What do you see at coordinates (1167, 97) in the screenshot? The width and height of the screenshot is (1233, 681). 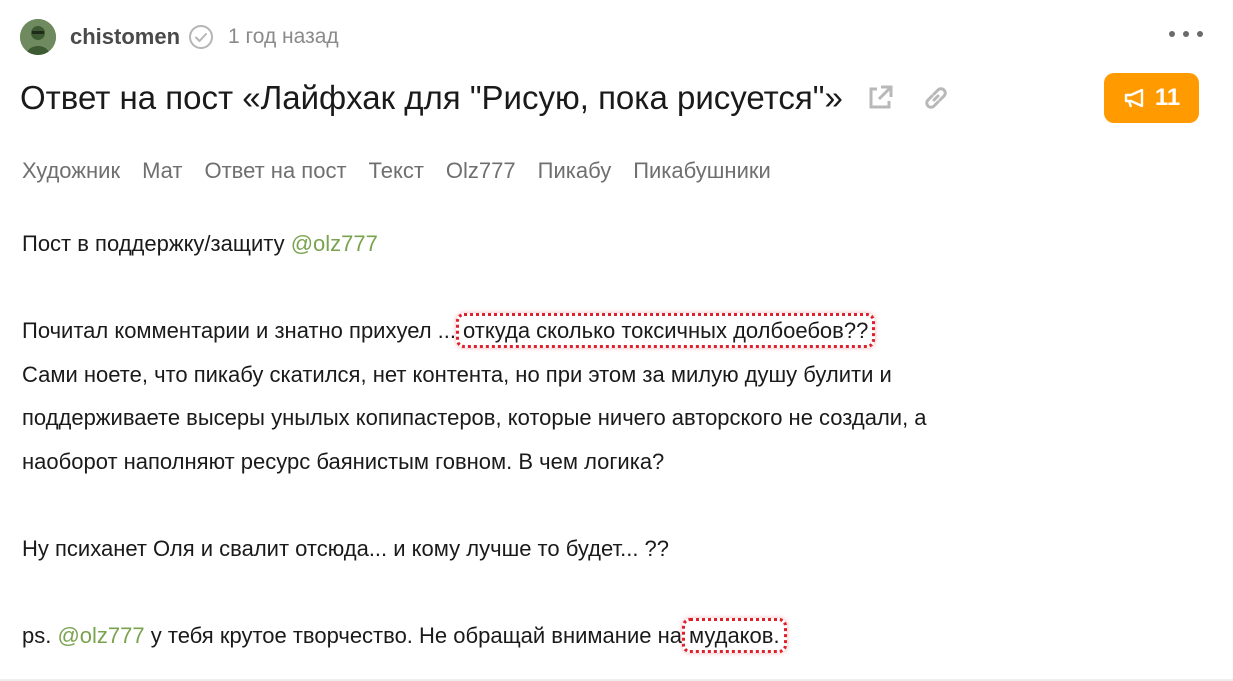 I see `rating-value: 11` at bounding box center [1167, 97].